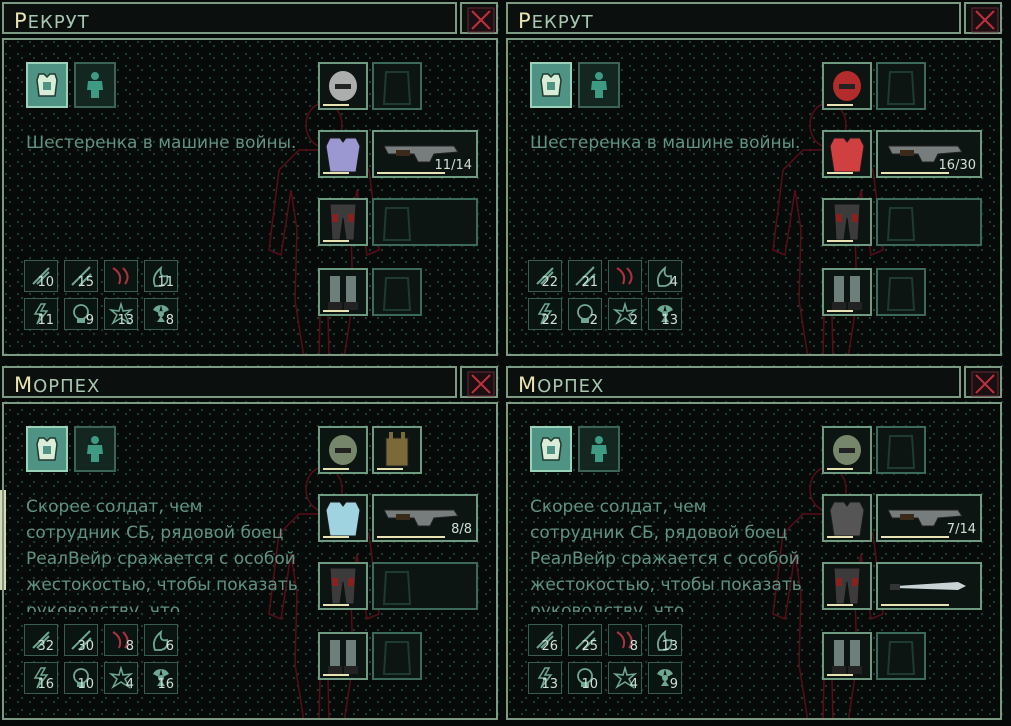  What do you see at coordinates (929, 518) in the screenshot?
I see `weapon-slot: 7/14` at bounding box center [929, 518].